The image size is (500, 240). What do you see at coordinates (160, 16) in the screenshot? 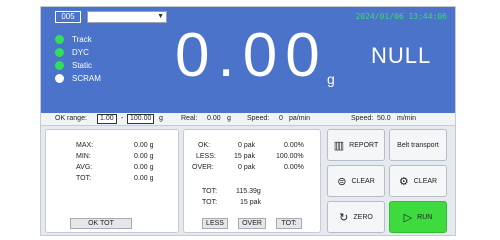
I see `chevron-down-icon: ▼` at bounding box center [160, 16].